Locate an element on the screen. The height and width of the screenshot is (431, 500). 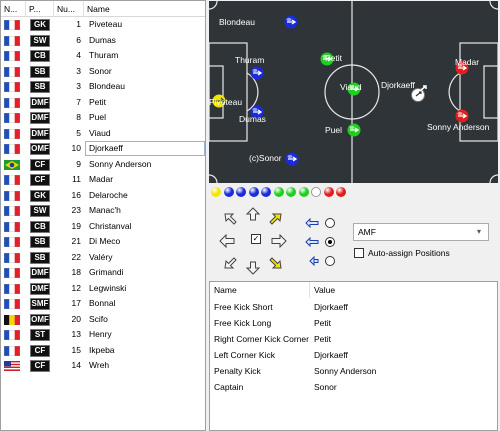
move-back-arrow-icon is located at coordinates (314, 261).